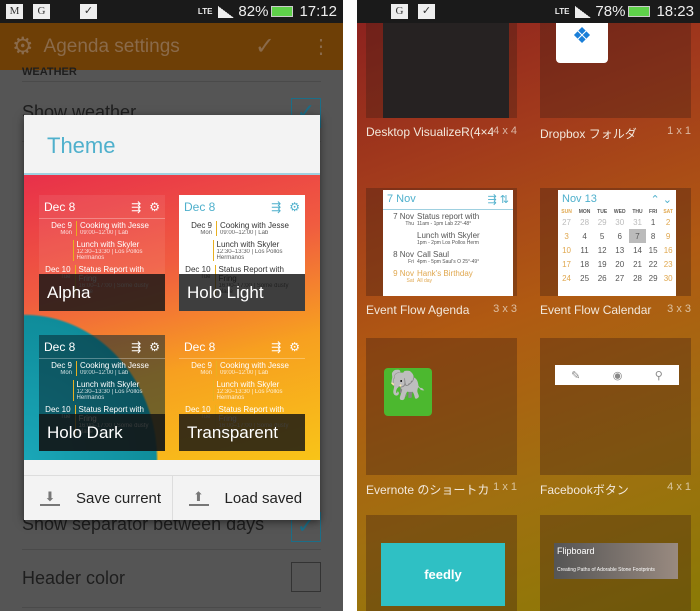 Image resolution: width=700 pixels, height=611 pixels. I want to click on setting-header-color: Header color, so click(171, 585).